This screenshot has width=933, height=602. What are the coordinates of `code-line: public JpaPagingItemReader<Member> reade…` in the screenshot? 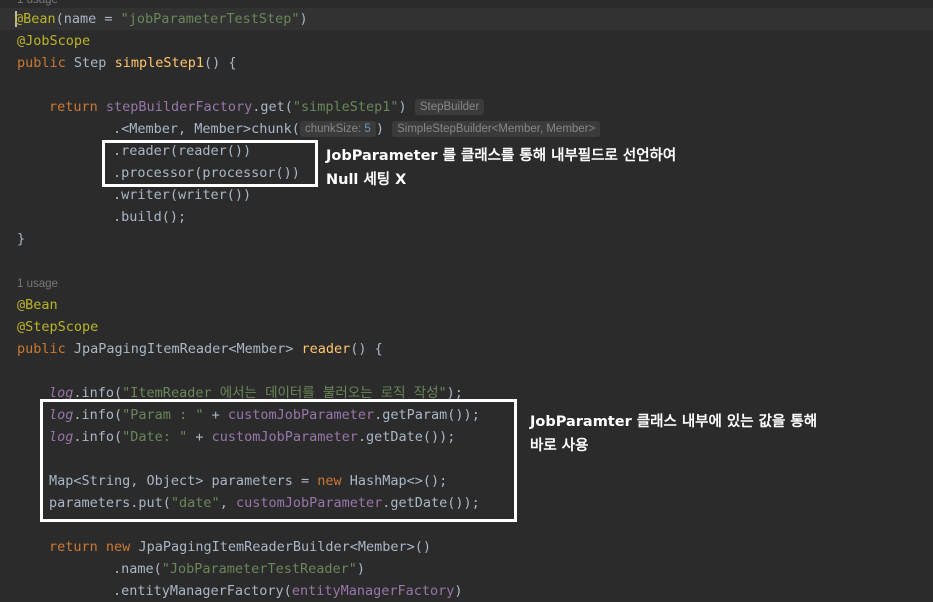 It's located at (200, 349).